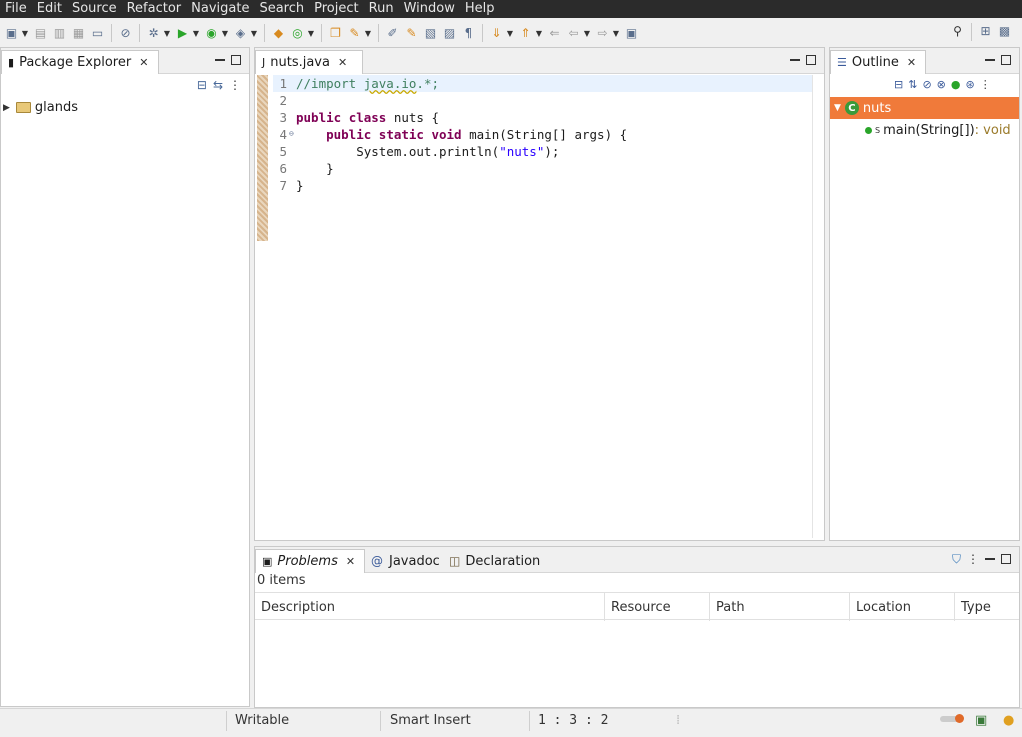  Describe the element at coordinates (25, 33) in the screenshot. I see `new-dropdown-icon: ▼` at that location.